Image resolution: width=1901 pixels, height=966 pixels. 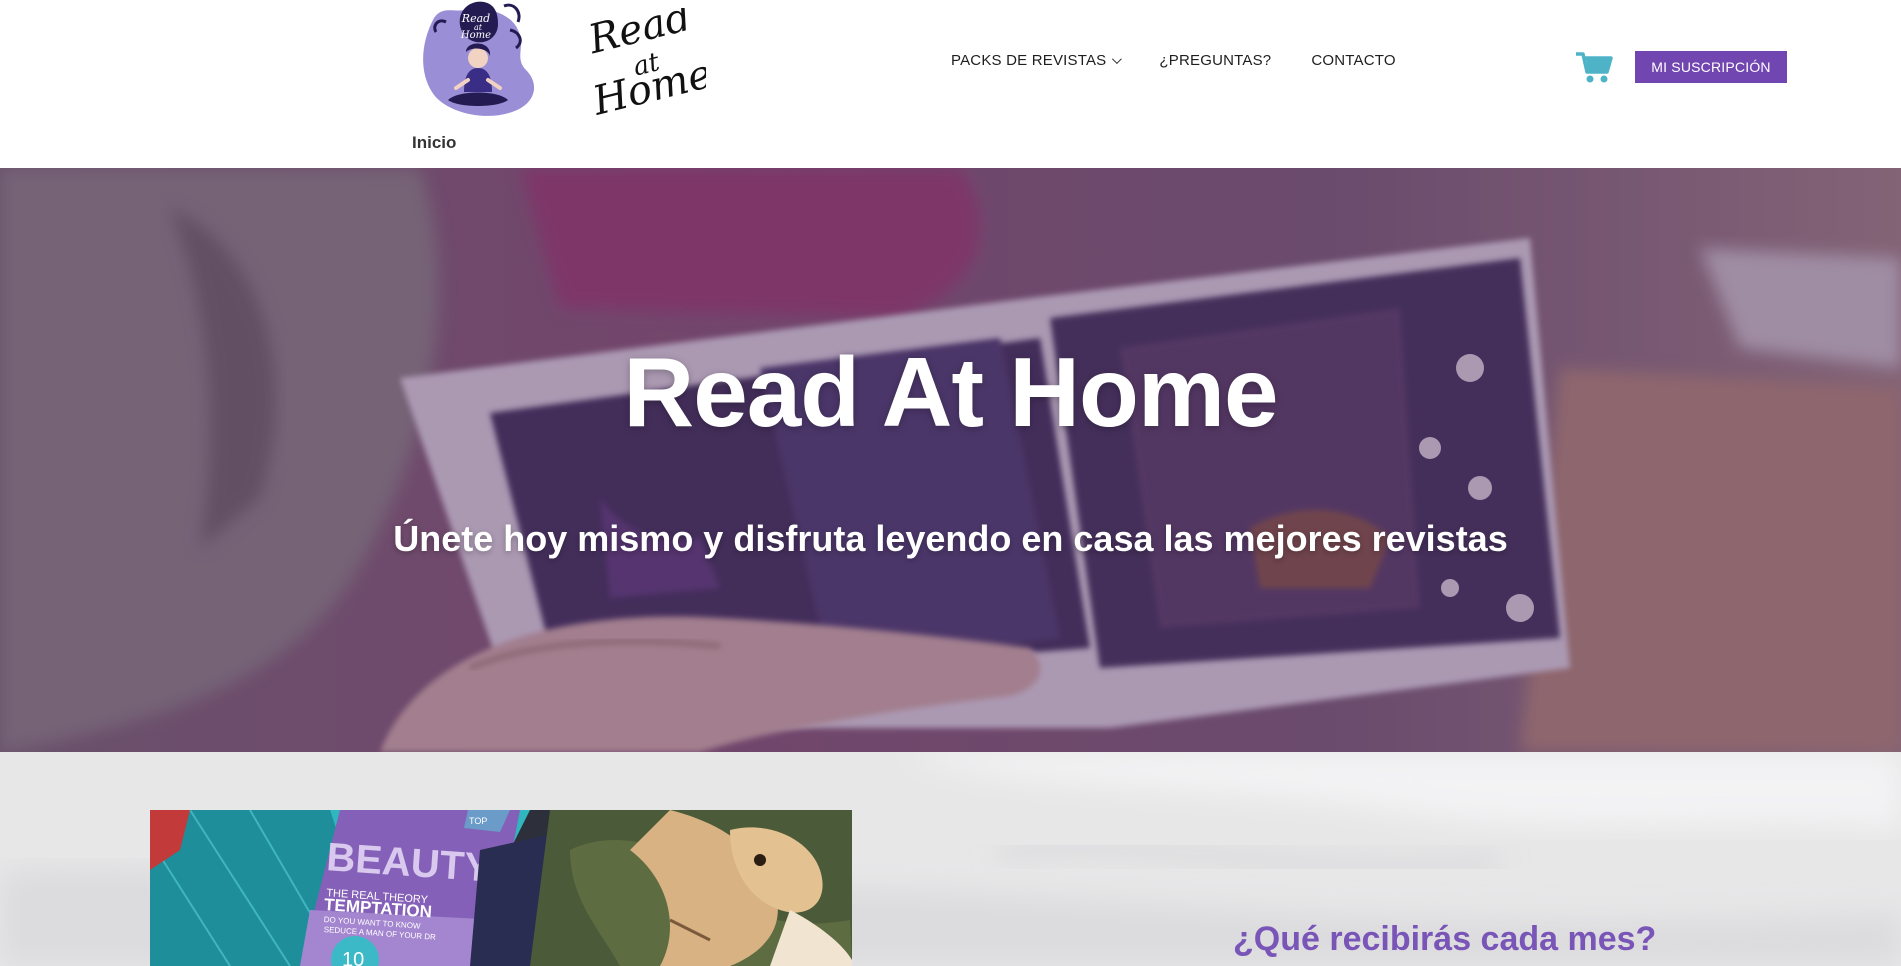 I want to click on section-heading: ¿Qué recibirás cada mes?, so click(x=1445, y=939).